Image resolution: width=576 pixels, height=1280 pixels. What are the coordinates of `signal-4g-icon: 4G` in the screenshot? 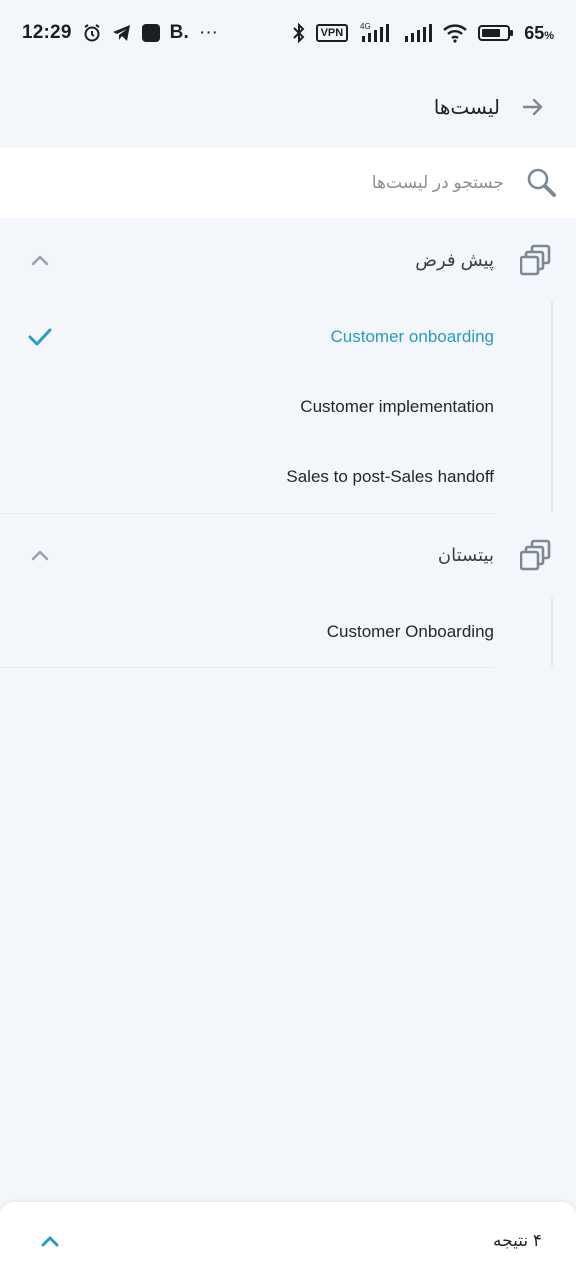 It's located at (376, 33).